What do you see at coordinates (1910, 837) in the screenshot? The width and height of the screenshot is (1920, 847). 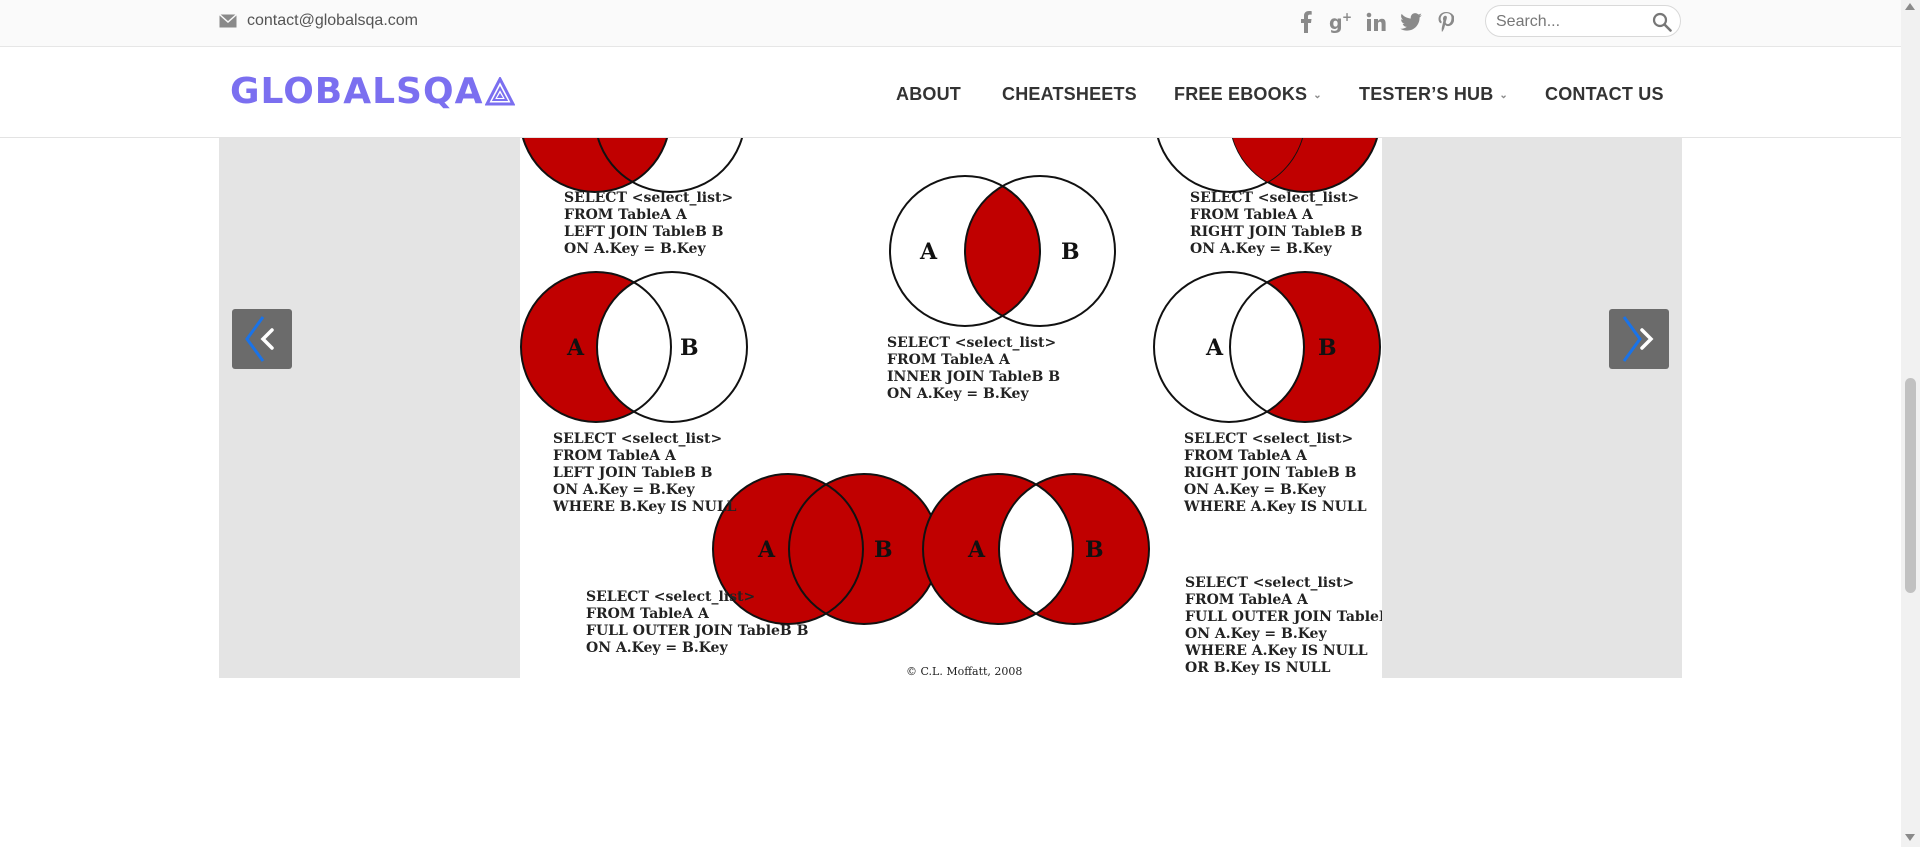 I see `scroll-down-arrow-icon` at bounding box center [1910, 837].